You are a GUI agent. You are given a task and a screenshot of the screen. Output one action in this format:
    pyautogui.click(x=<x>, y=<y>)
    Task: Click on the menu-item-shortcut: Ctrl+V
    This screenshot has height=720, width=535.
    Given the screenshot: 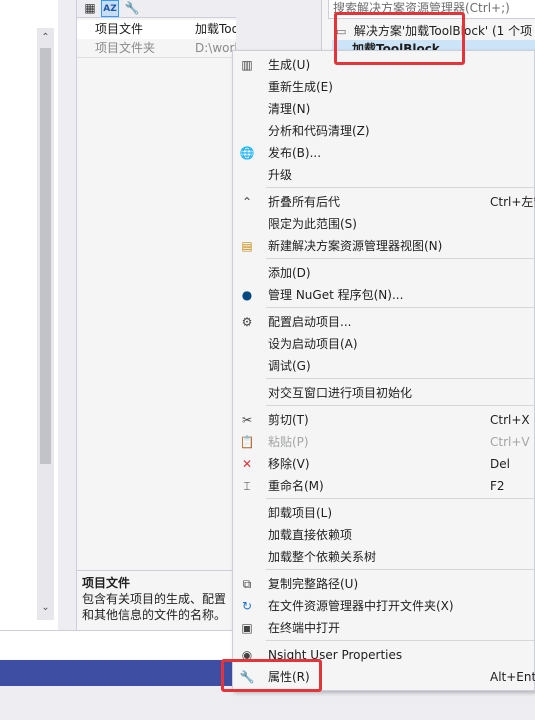 What is the action you would take?
    pyautogui.click(x=510, y=442)
    